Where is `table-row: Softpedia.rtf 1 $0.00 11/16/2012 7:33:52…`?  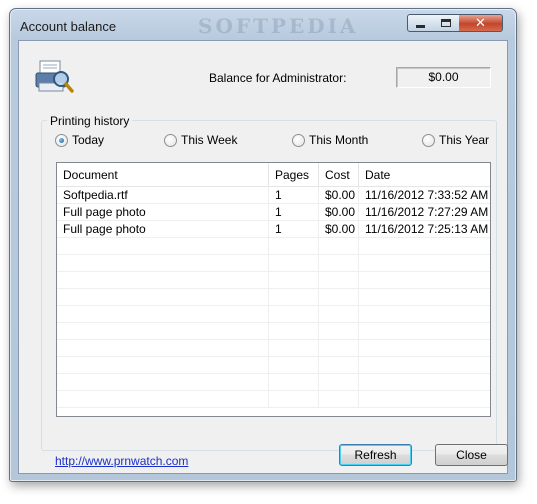
table-row: Softpedia.rtf 1 $0.00 11/16/2012 7:33:52… is located at coordinates (273, 195).